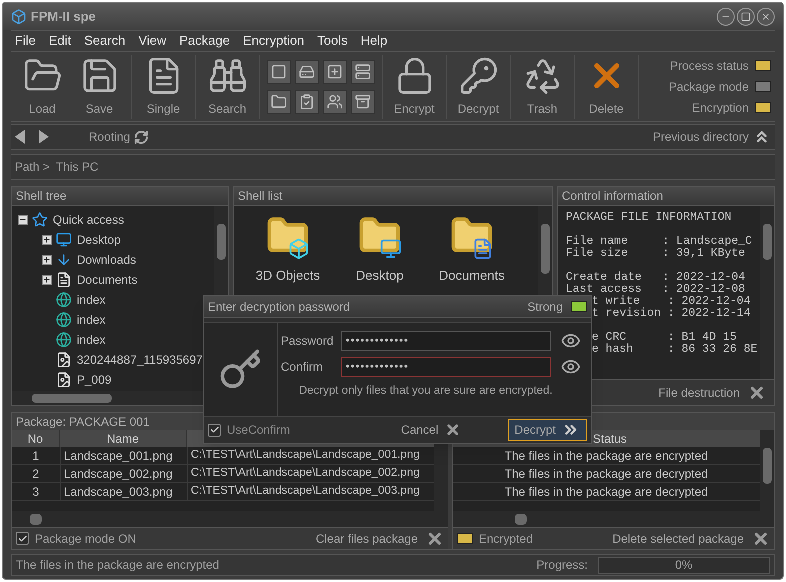 The height and width of the screenshot is (582, 786). What do you see at coordinates (656, 278) in the screenshot?
I see `info-line: Create date : 2022-12-04` at bounding box center [656, 278].